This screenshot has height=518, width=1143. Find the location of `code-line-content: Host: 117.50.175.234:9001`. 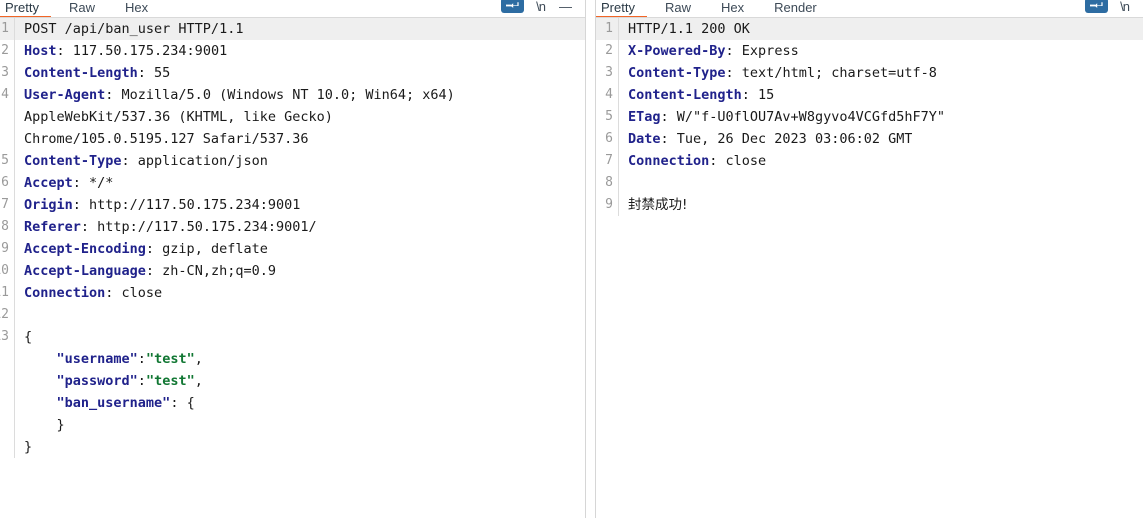

code-line-content: Host: 117.50.175.234:9001 is located at coordinates (121, 51).